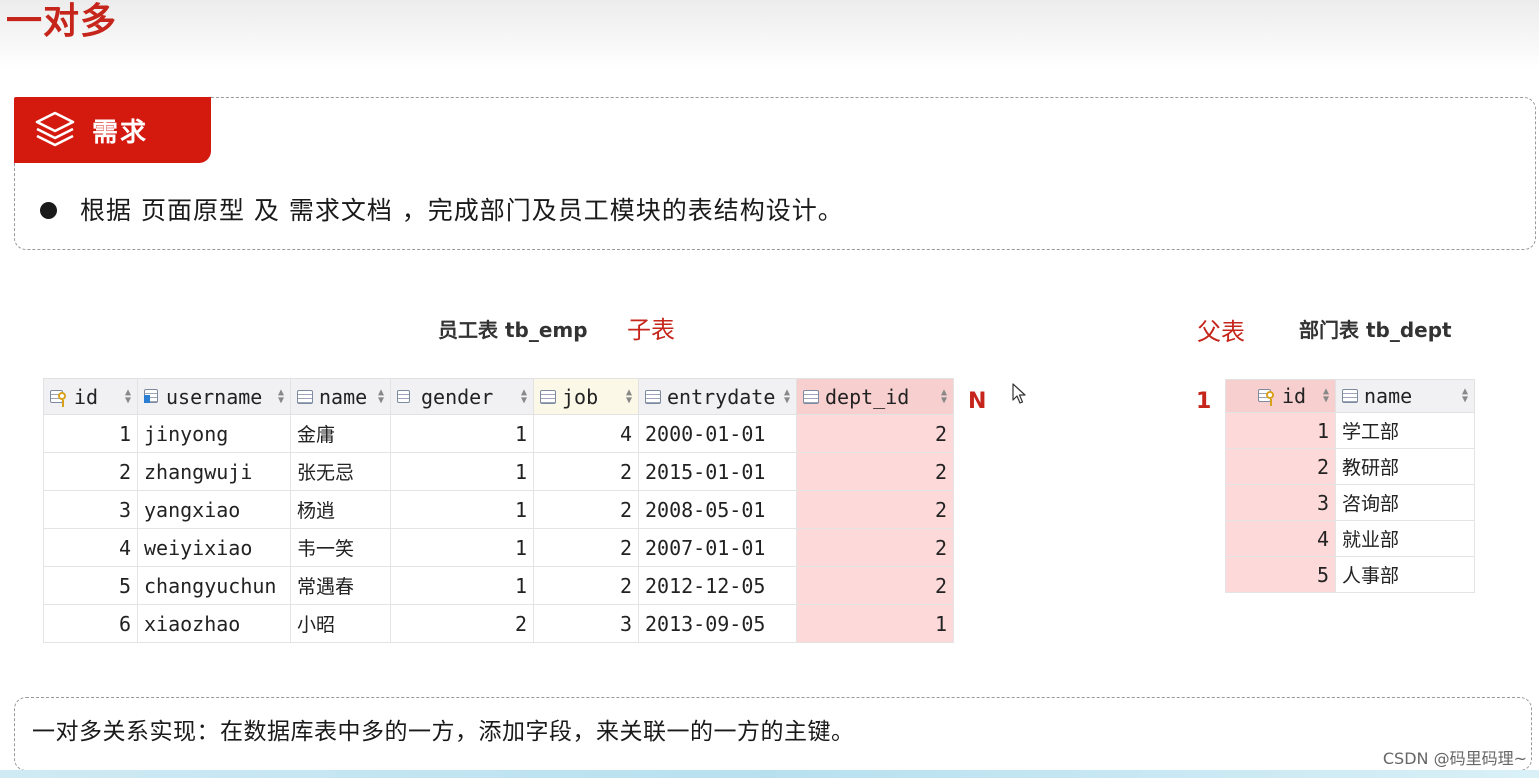 This screenshot has height=778, width=1539. What do you see at coordinates (55, 129) in the screenshot?
I see `layers-icon` at bounding box center [55, 129].